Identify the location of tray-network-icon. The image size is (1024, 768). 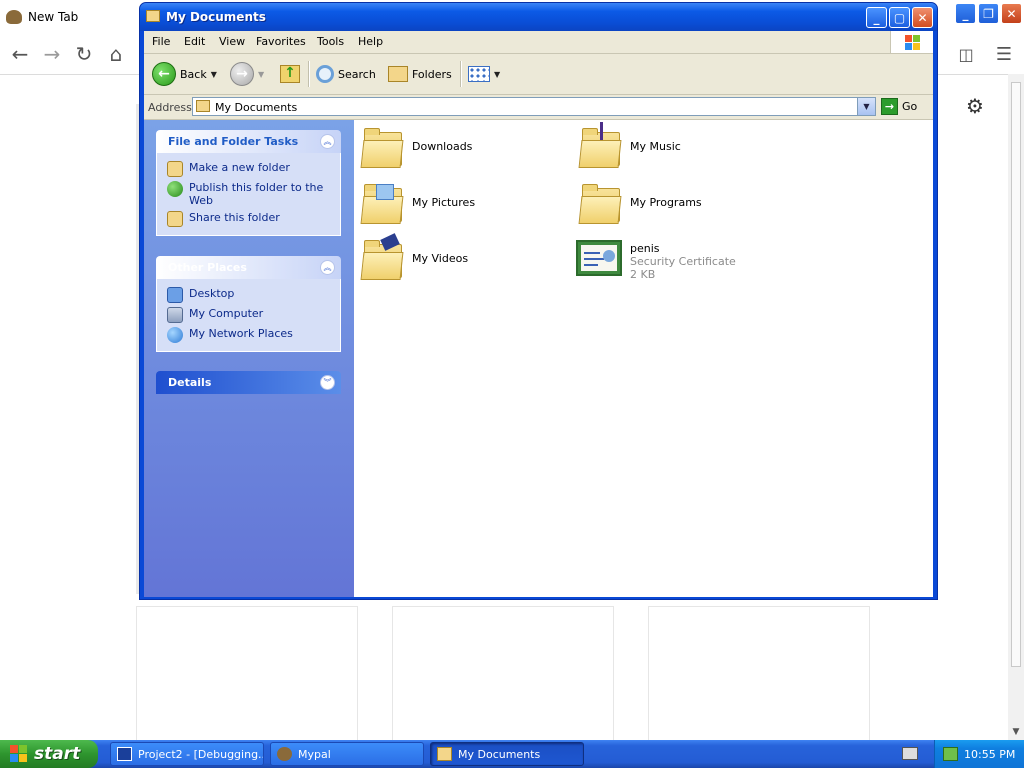
(950, 754).